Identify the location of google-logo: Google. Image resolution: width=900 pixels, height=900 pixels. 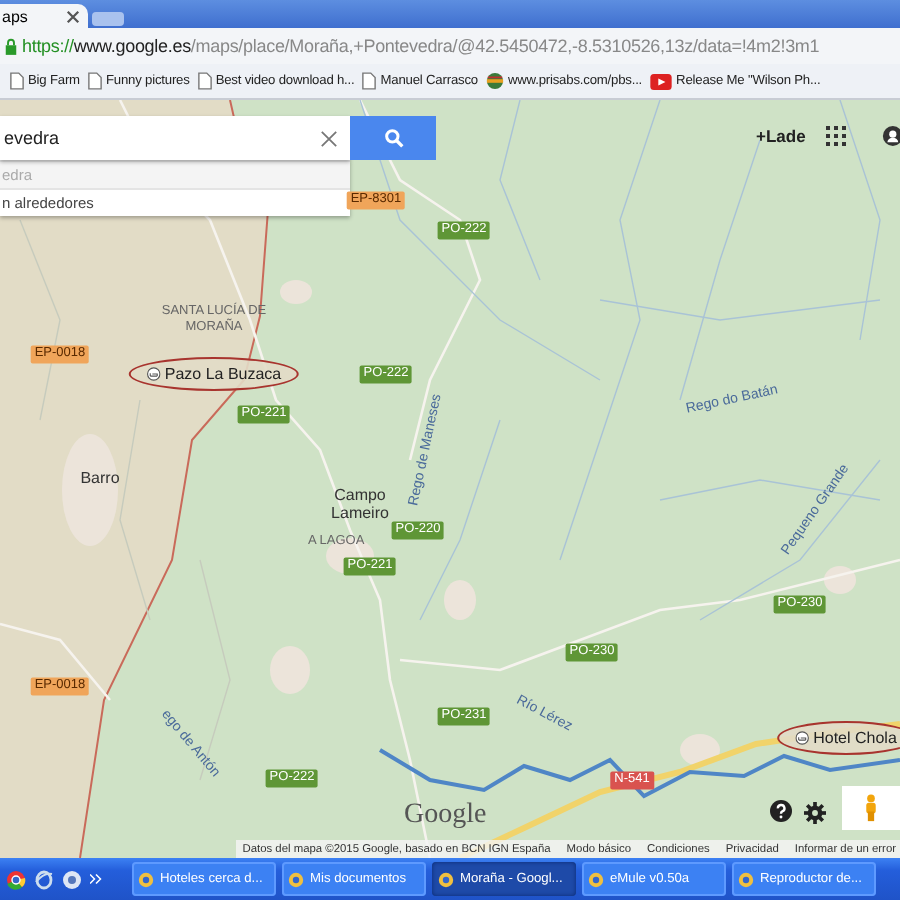
(445, 816).